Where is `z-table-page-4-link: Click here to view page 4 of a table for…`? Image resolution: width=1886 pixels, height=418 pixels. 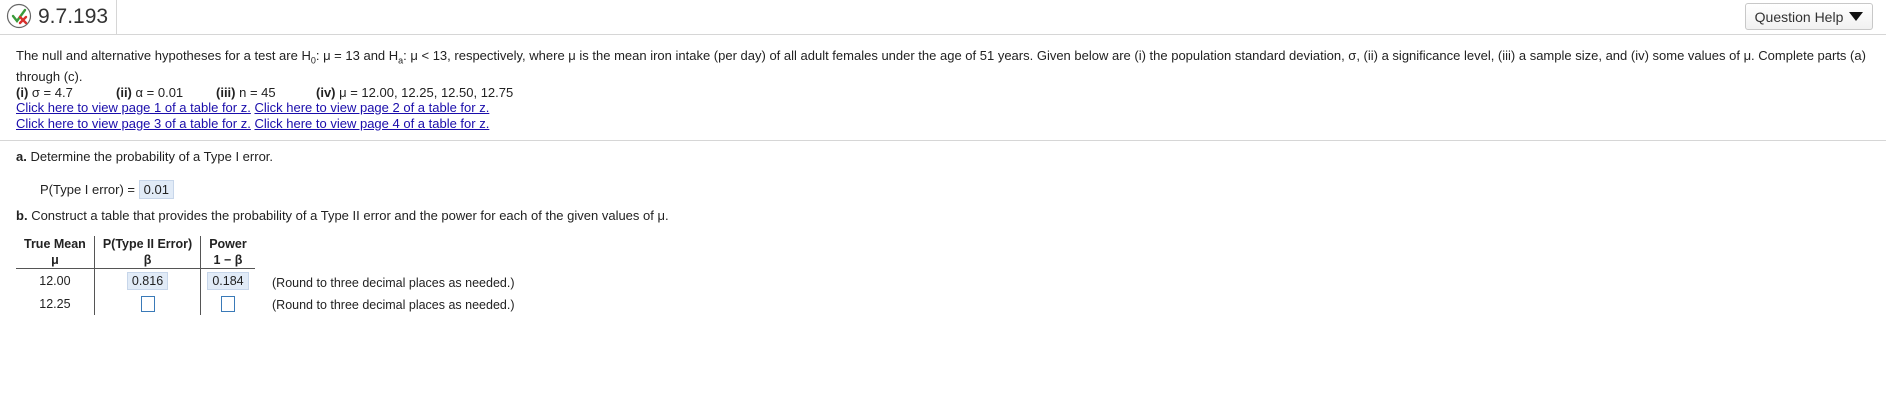 z-table-page-4-link: Click here to view page 4 of a table for… is located at coordinates (371, 123).